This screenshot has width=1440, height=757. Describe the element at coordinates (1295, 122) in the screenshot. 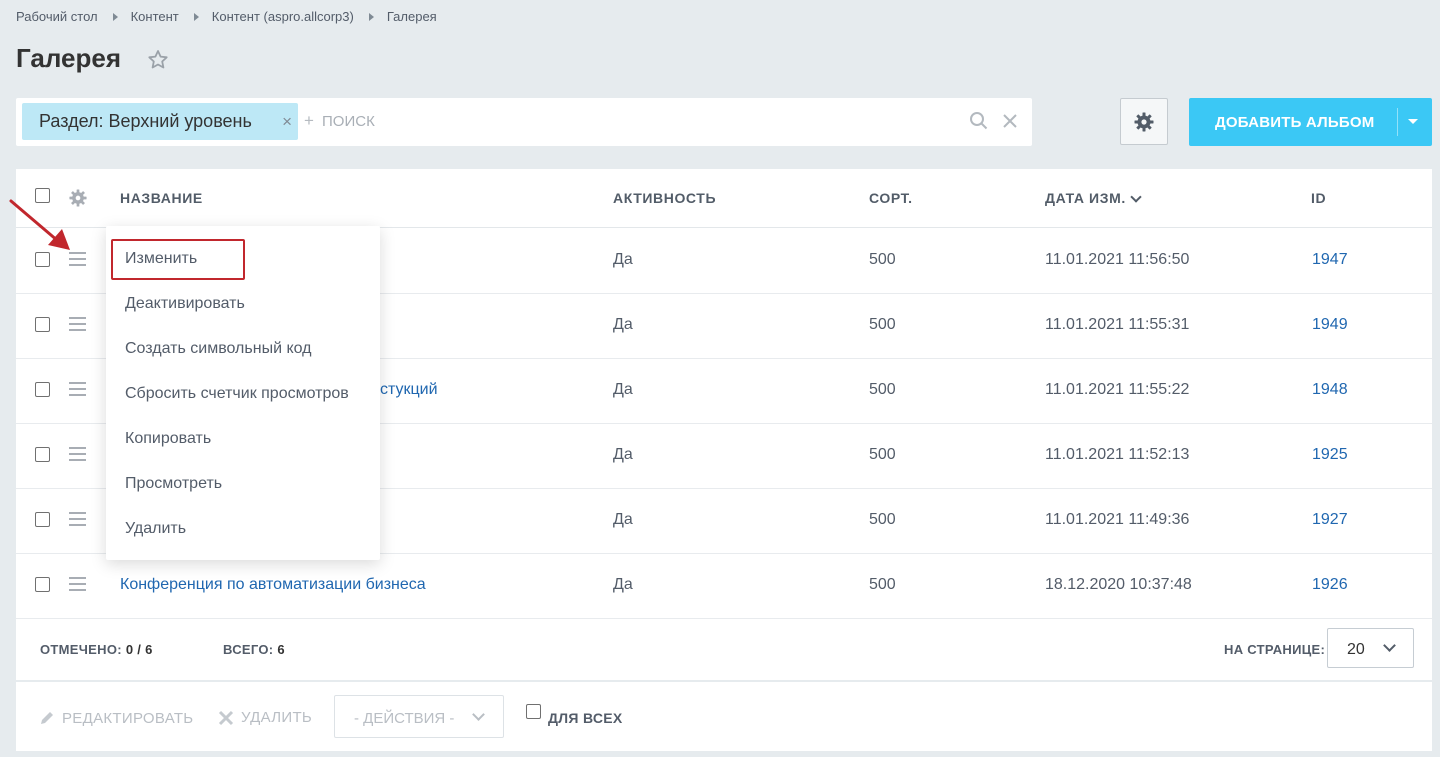

I see `add-album-label: ДОБАВИТЬ АЛЬБОМ` at that location.